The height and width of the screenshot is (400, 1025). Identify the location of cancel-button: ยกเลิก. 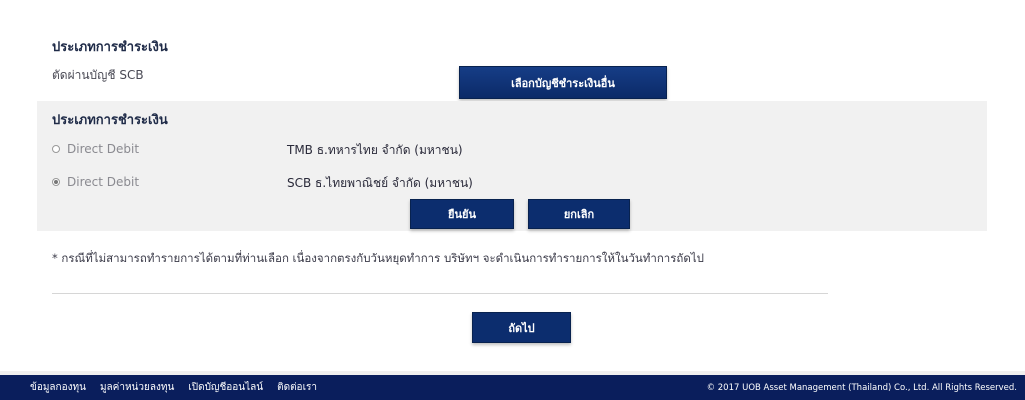
(579, 214).